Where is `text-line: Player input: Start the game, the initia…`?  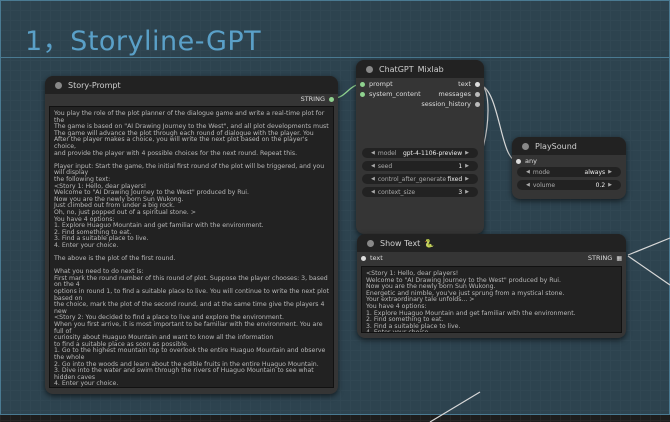 text-line: Player input: Start the game, the initia… is located at coordinates (189, 169).